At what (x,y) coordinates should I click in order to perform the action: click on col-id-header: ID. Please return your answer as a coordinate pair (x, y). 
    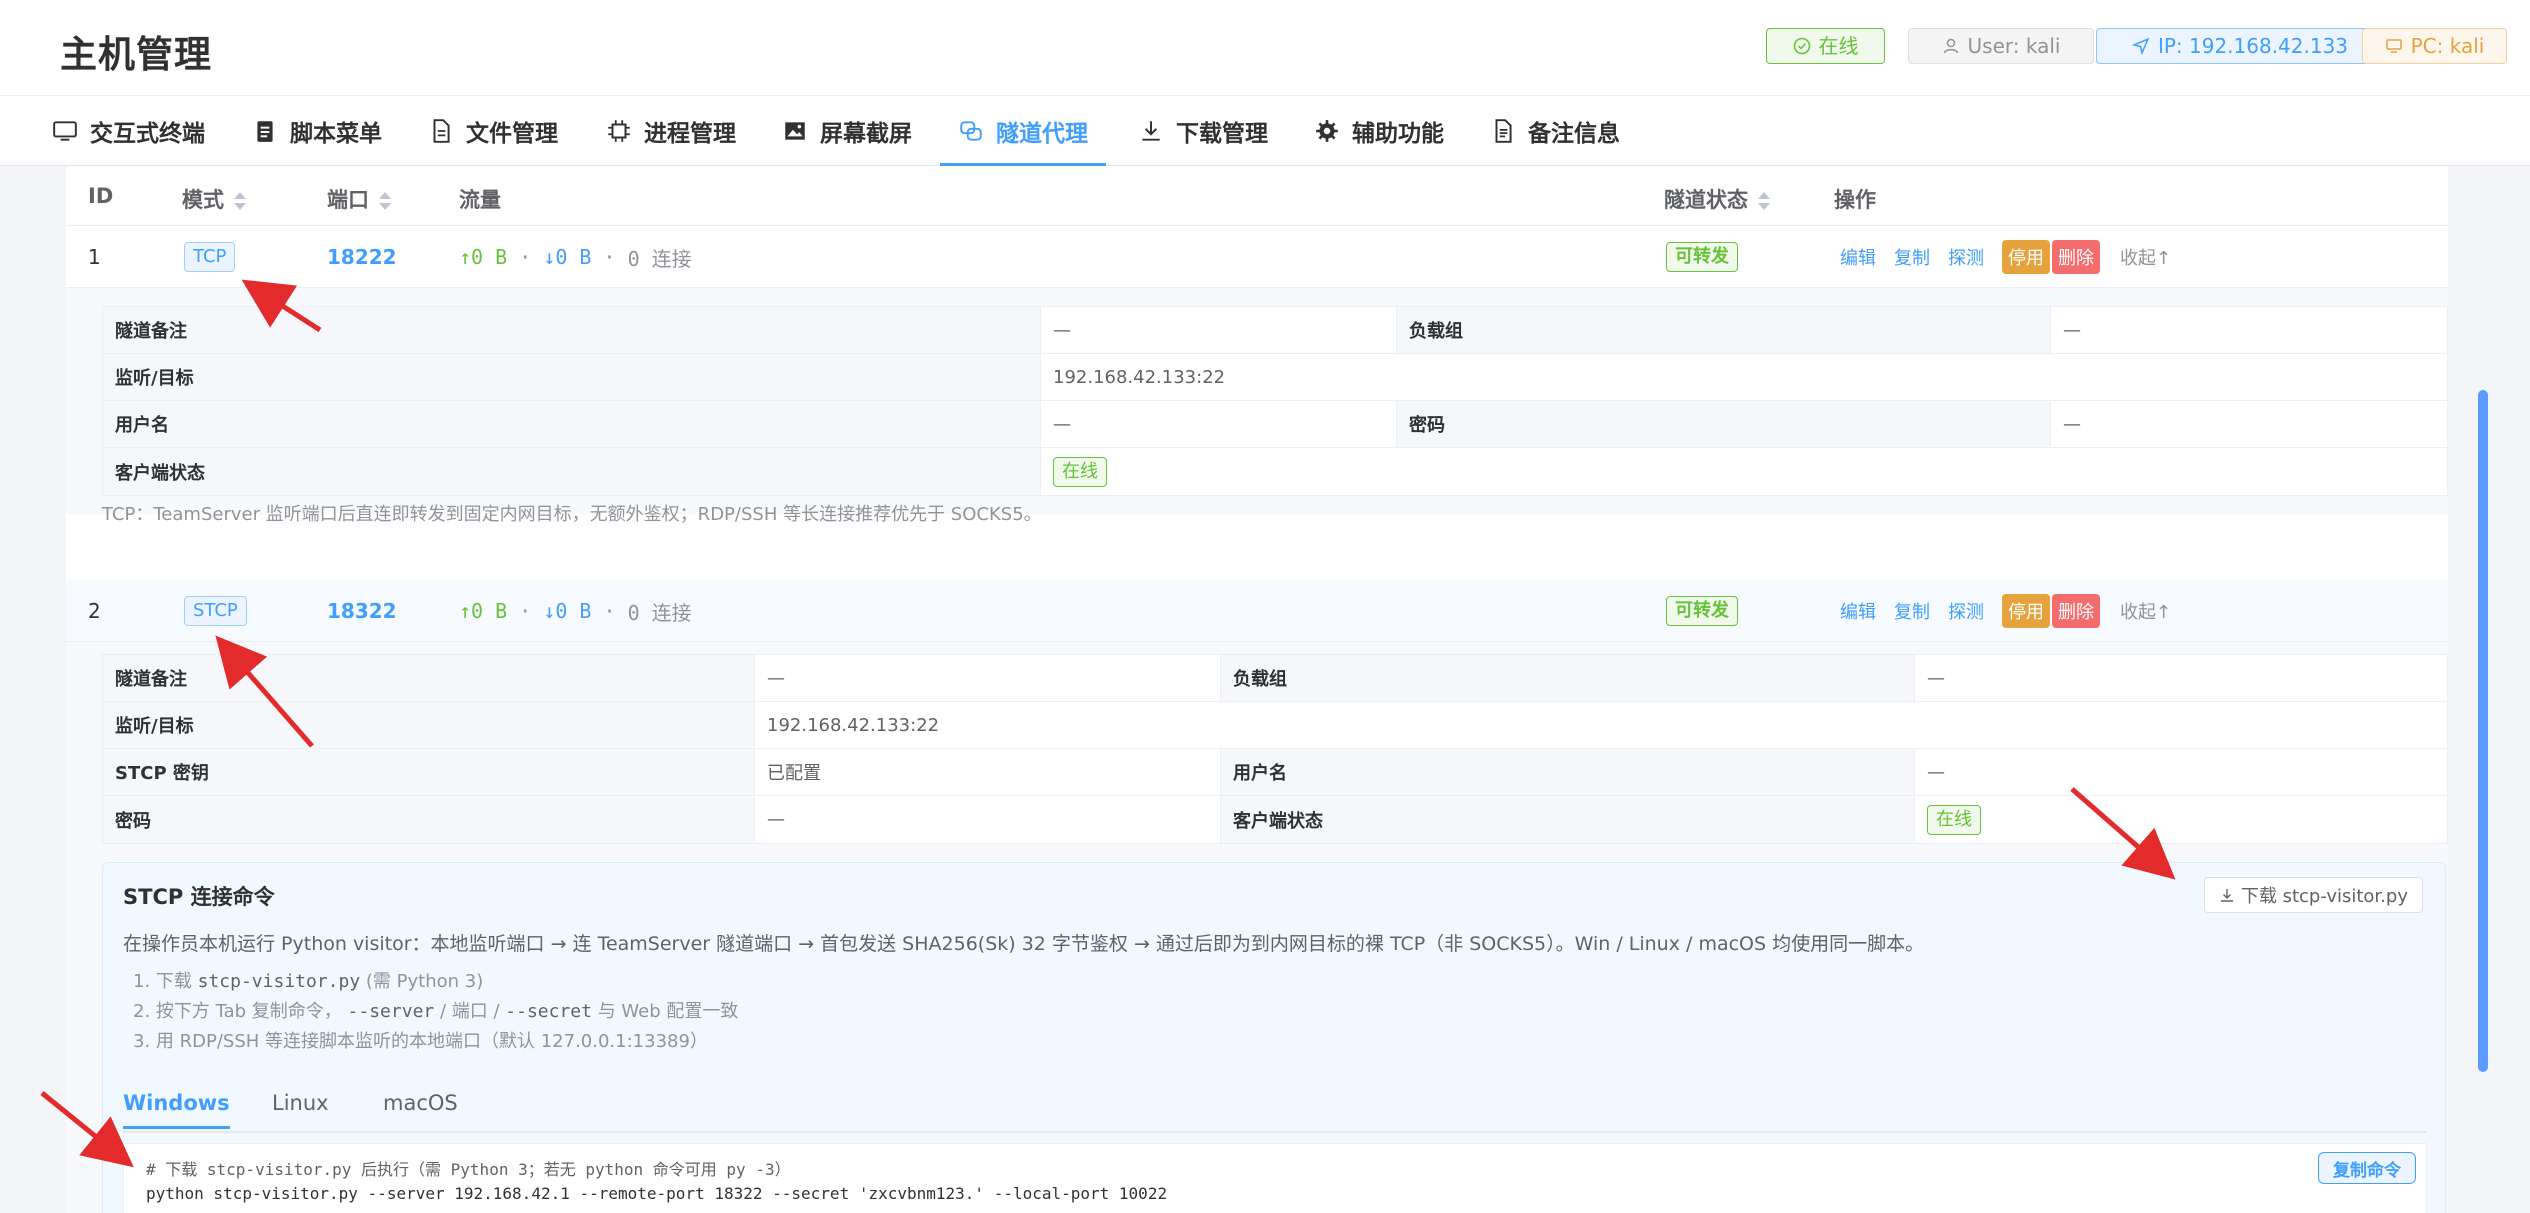
    Looking at the image, I should click on (101, 196).